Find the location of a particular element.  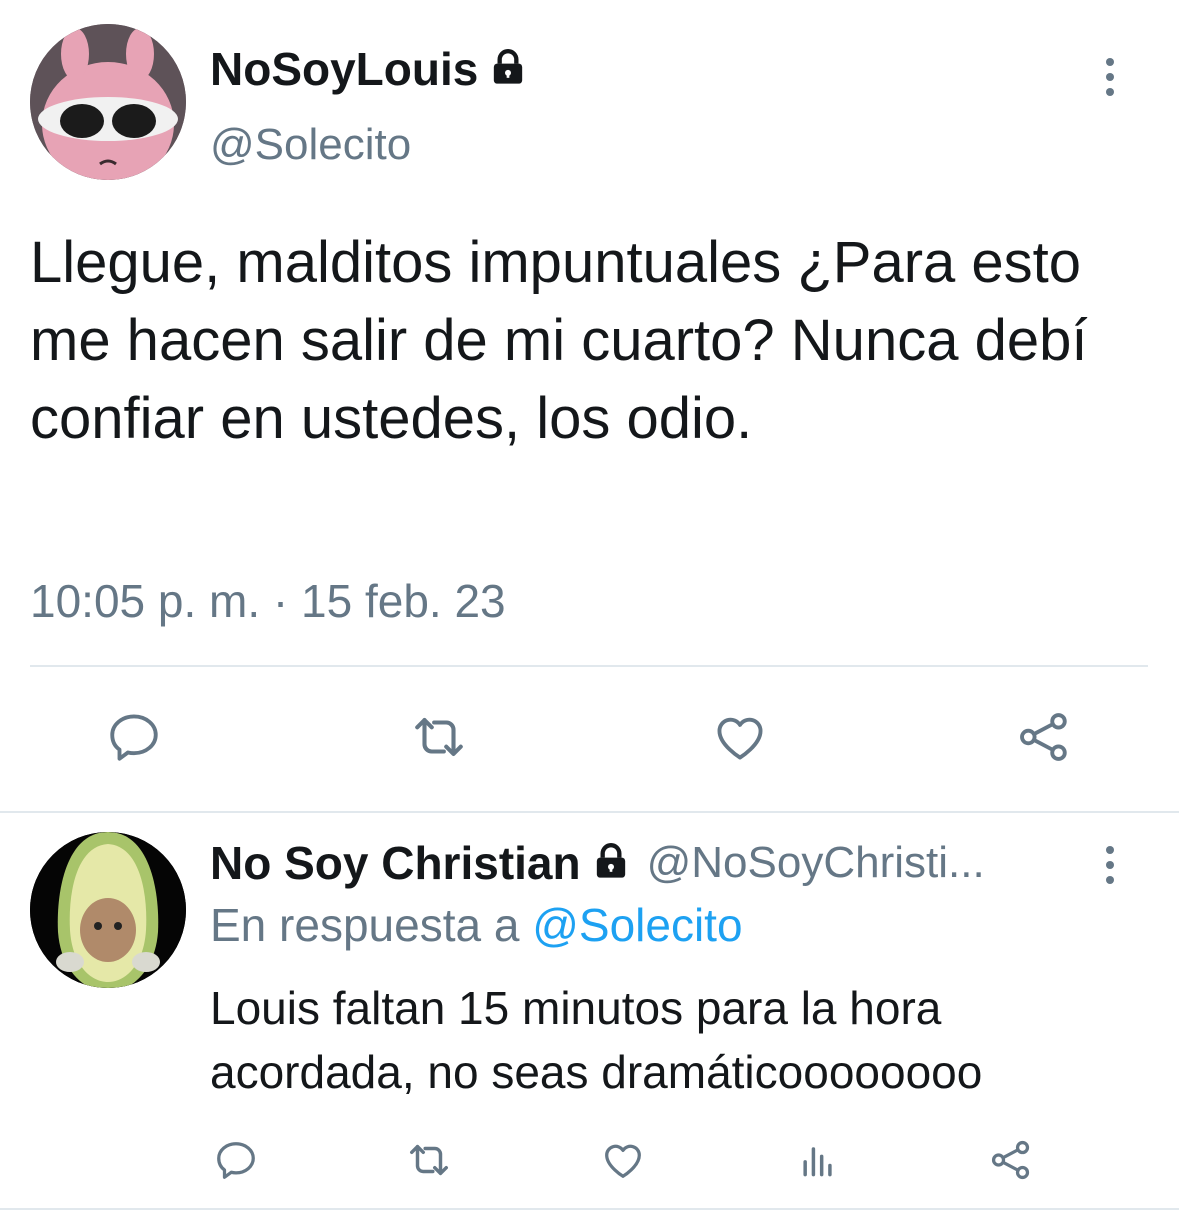

analytics-icon is located at coordinates (818, 1160).